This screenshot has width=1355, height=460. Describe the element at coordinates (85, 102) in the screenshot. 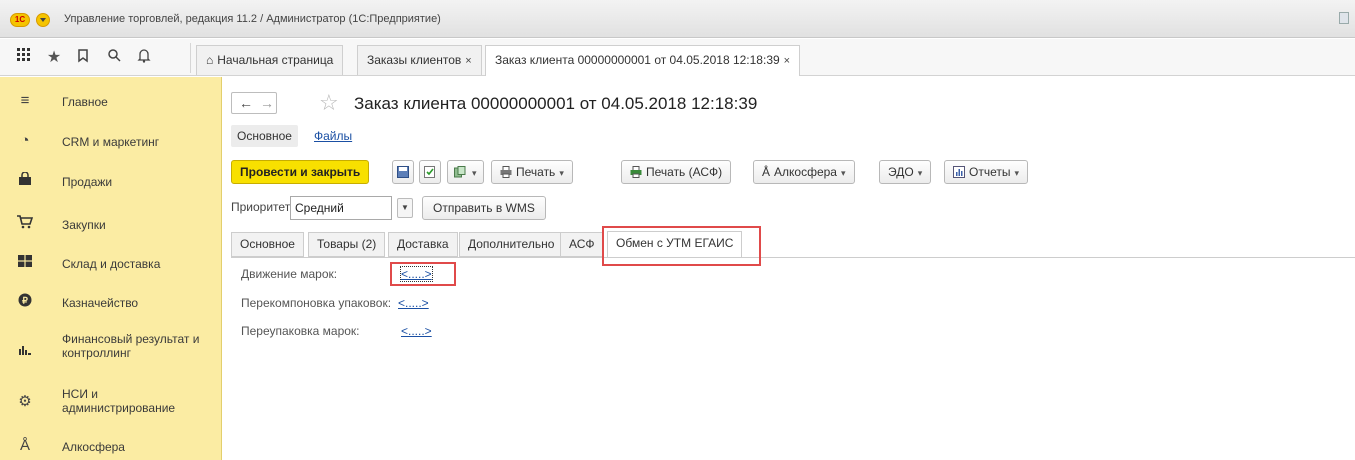

I see `sidebar-item-label: Главное` at that location.